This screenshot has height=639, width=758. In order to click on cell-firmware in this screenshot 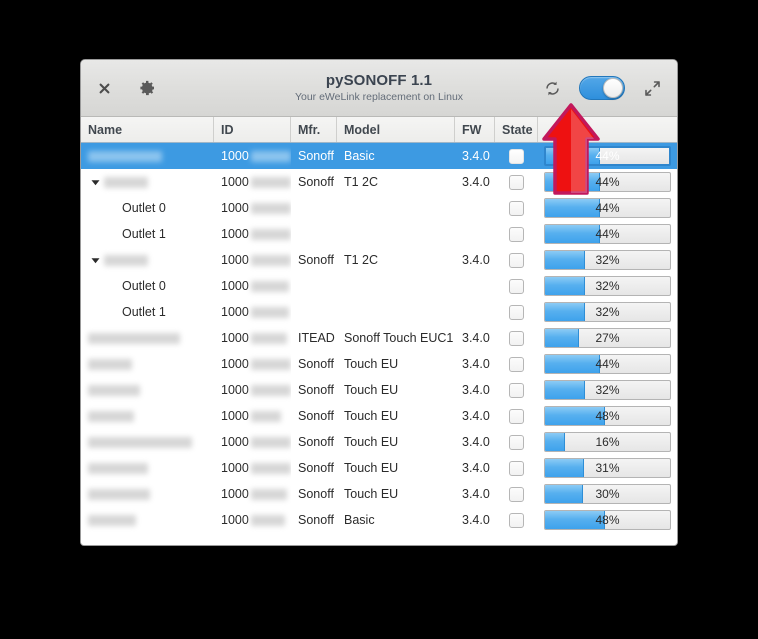, I will do `click(475, 312)`.